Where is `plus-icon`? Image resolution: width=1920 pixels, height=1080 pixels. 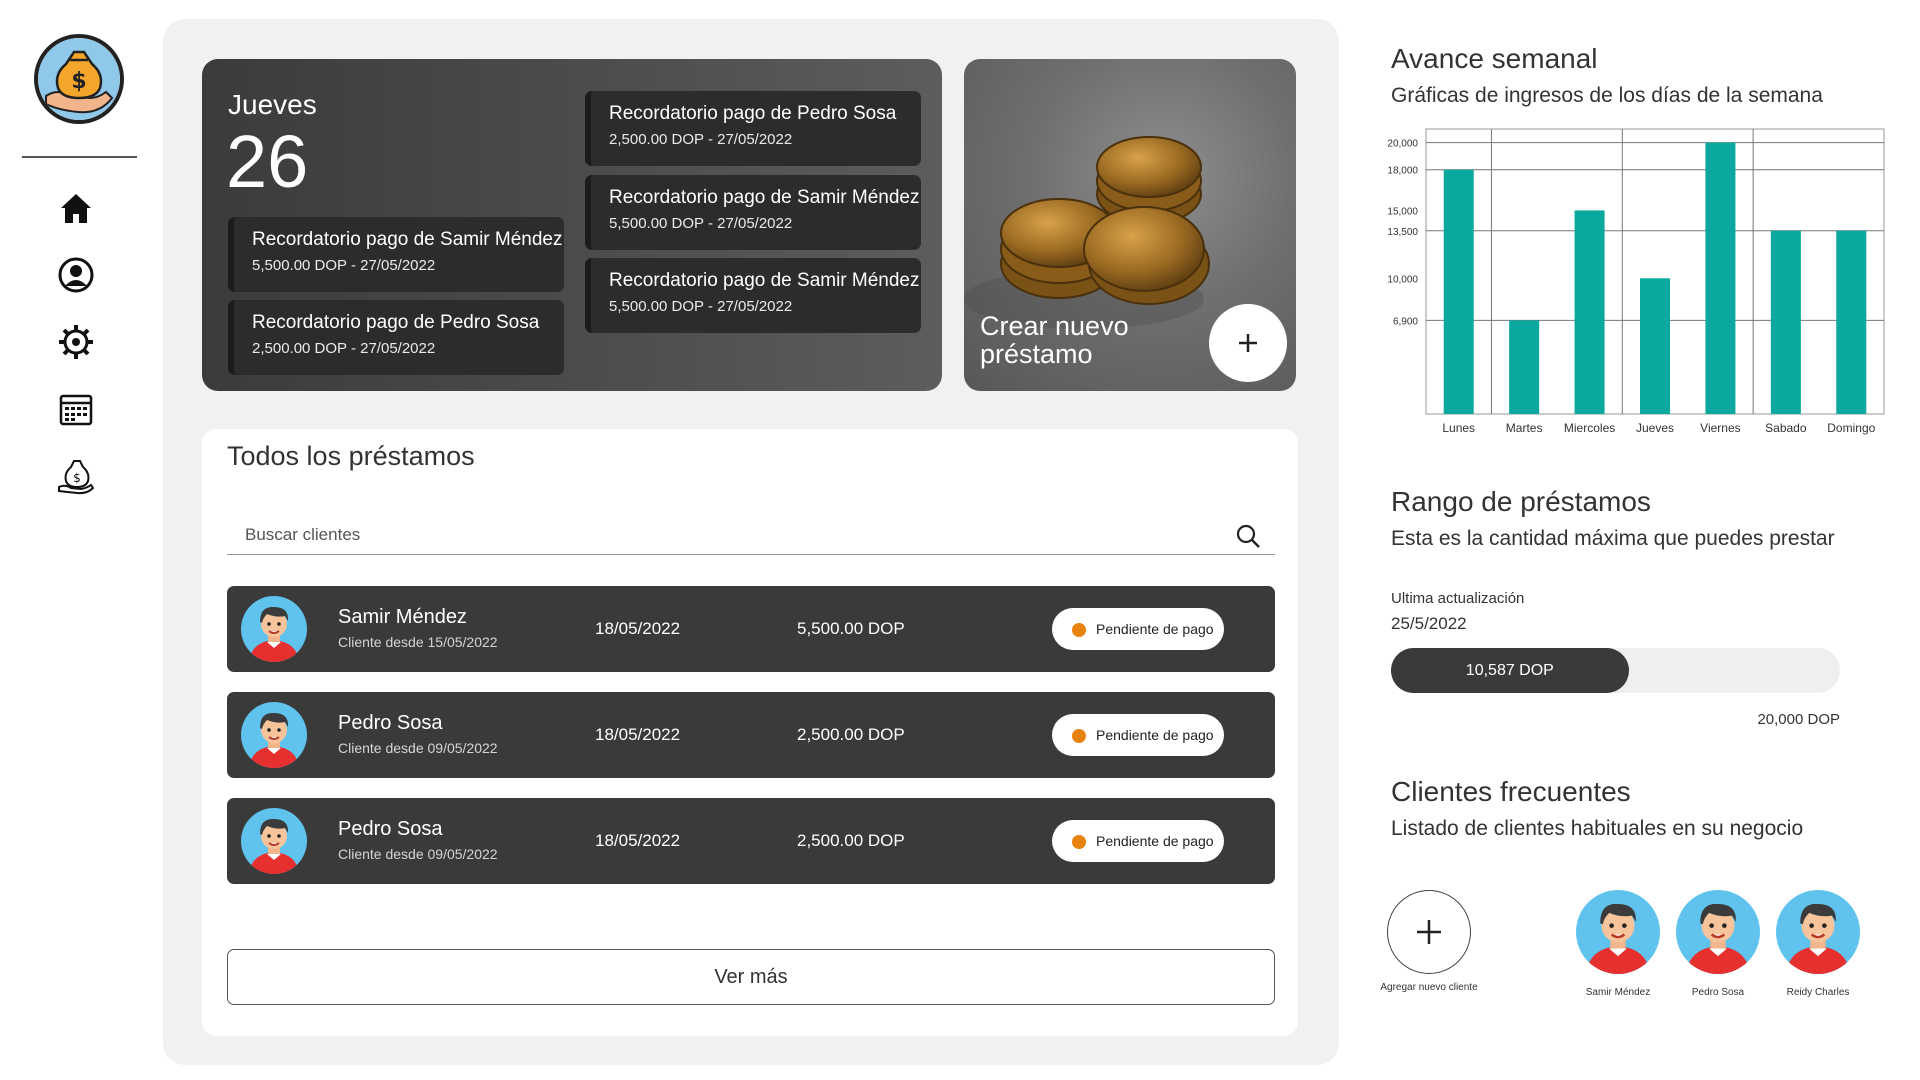 plus-icon is located at coordinates (1429, 932).